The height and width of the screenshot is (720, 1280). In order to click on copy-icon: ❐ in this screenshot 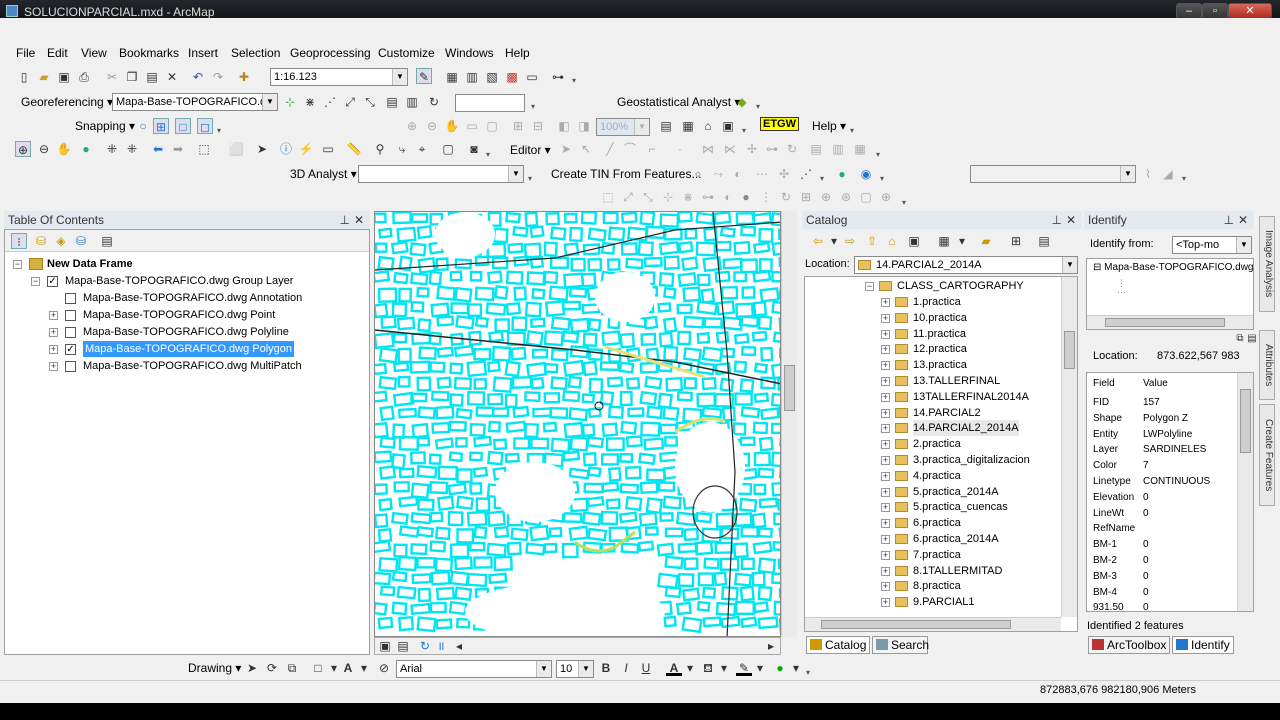, I will do `click(132, 77)`.